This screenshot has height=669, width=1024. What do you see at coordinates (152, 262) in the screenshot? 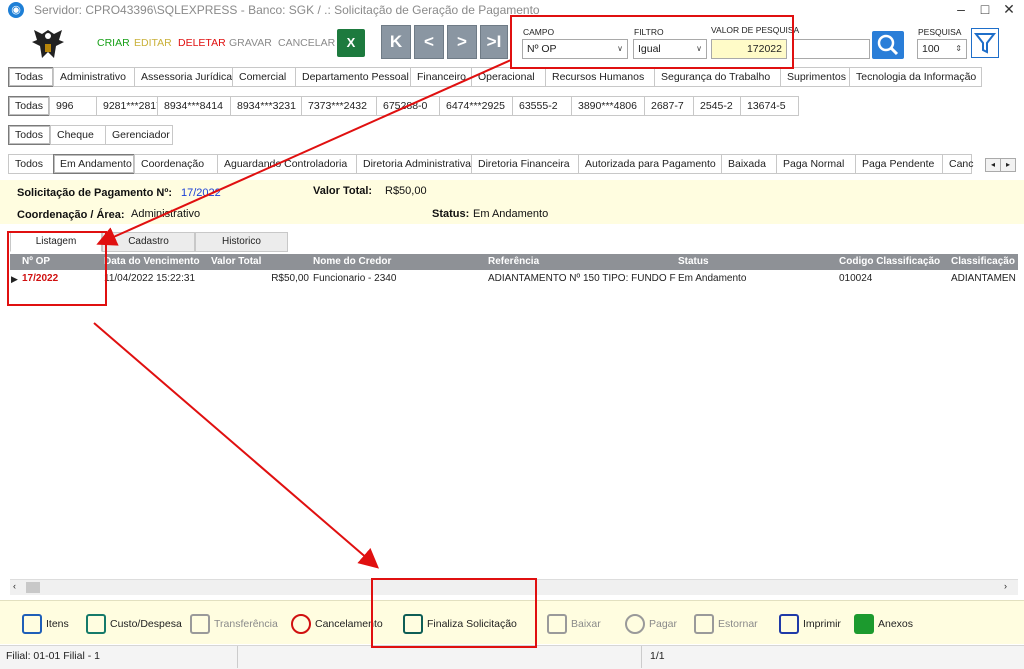
I see `col-header-vencimento: Data do Vencimento` at bounding box center [152, 262].